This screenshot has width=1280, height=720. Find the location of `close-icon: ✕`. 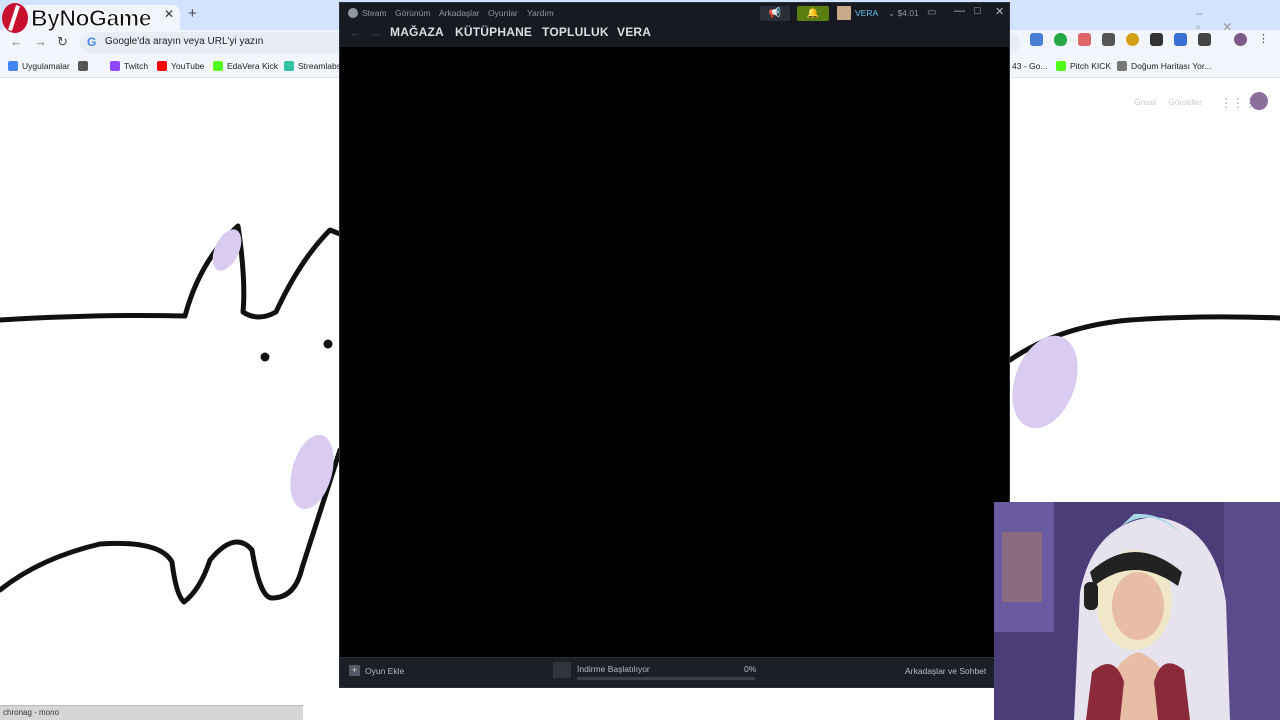

close-icon: ✕ is located at coordinates (999, 11).